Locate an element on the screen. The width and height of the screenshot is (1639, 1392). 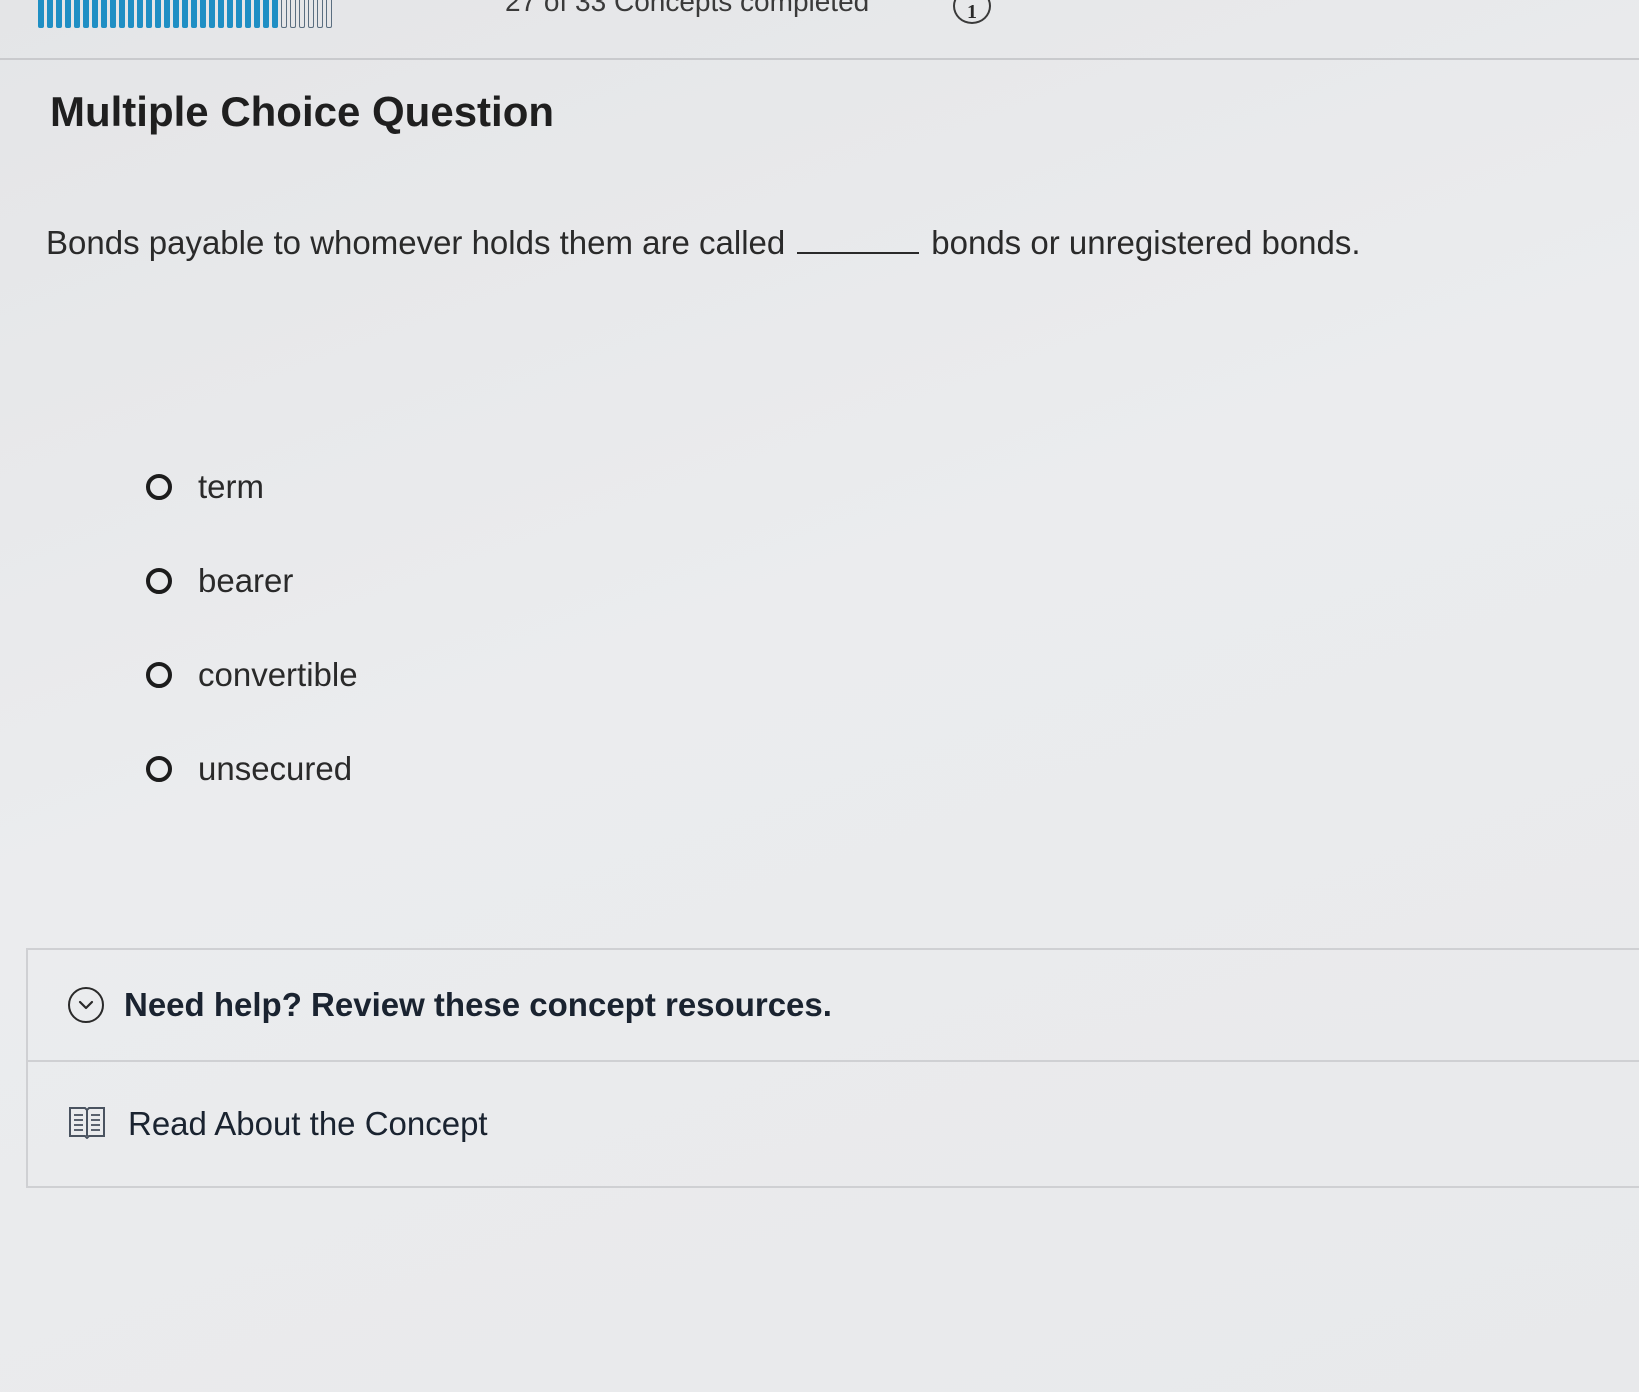
option-label: convertible is located at coordinates (278, 674).